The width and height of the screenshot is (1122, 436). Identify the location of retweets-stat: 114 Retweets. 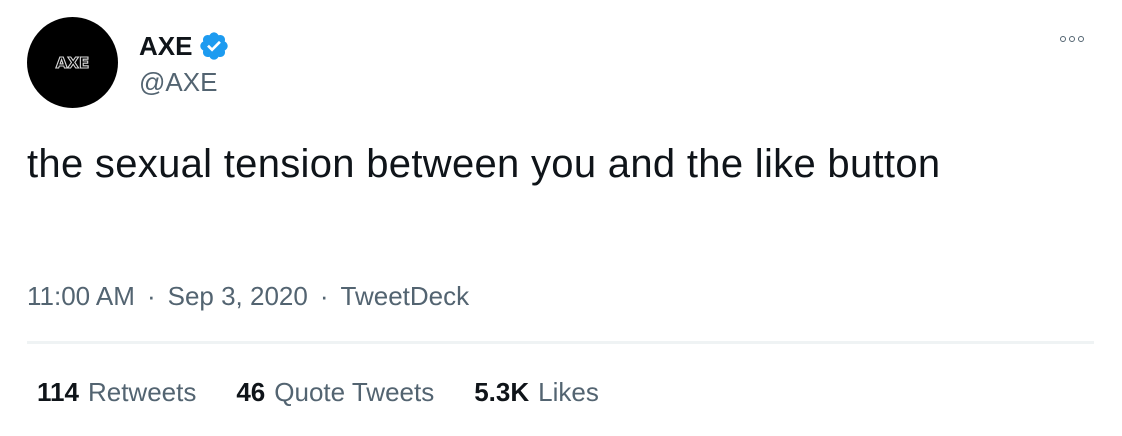
(116, 392).